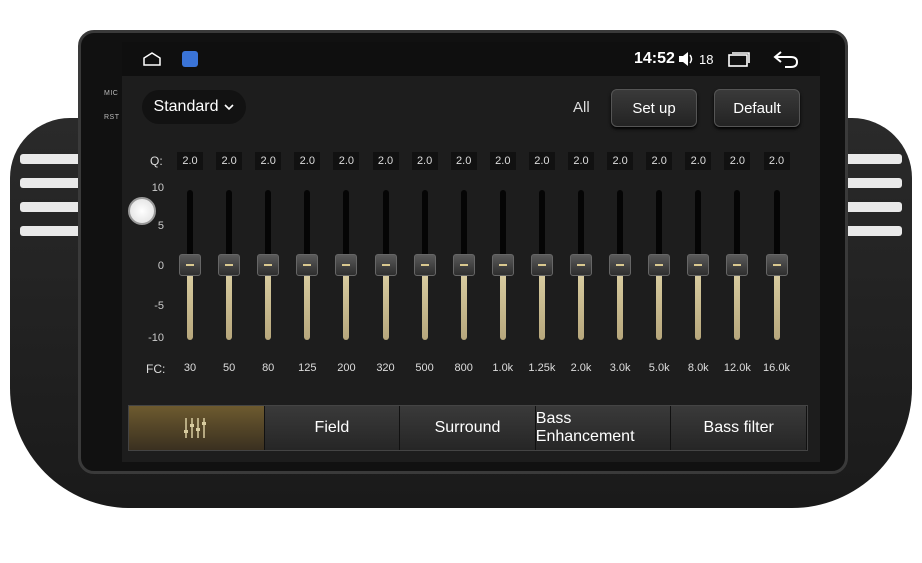 The width and height of the screenshot is (922, 563). I want to click on clock-time: 14:52, so click(654, 58).